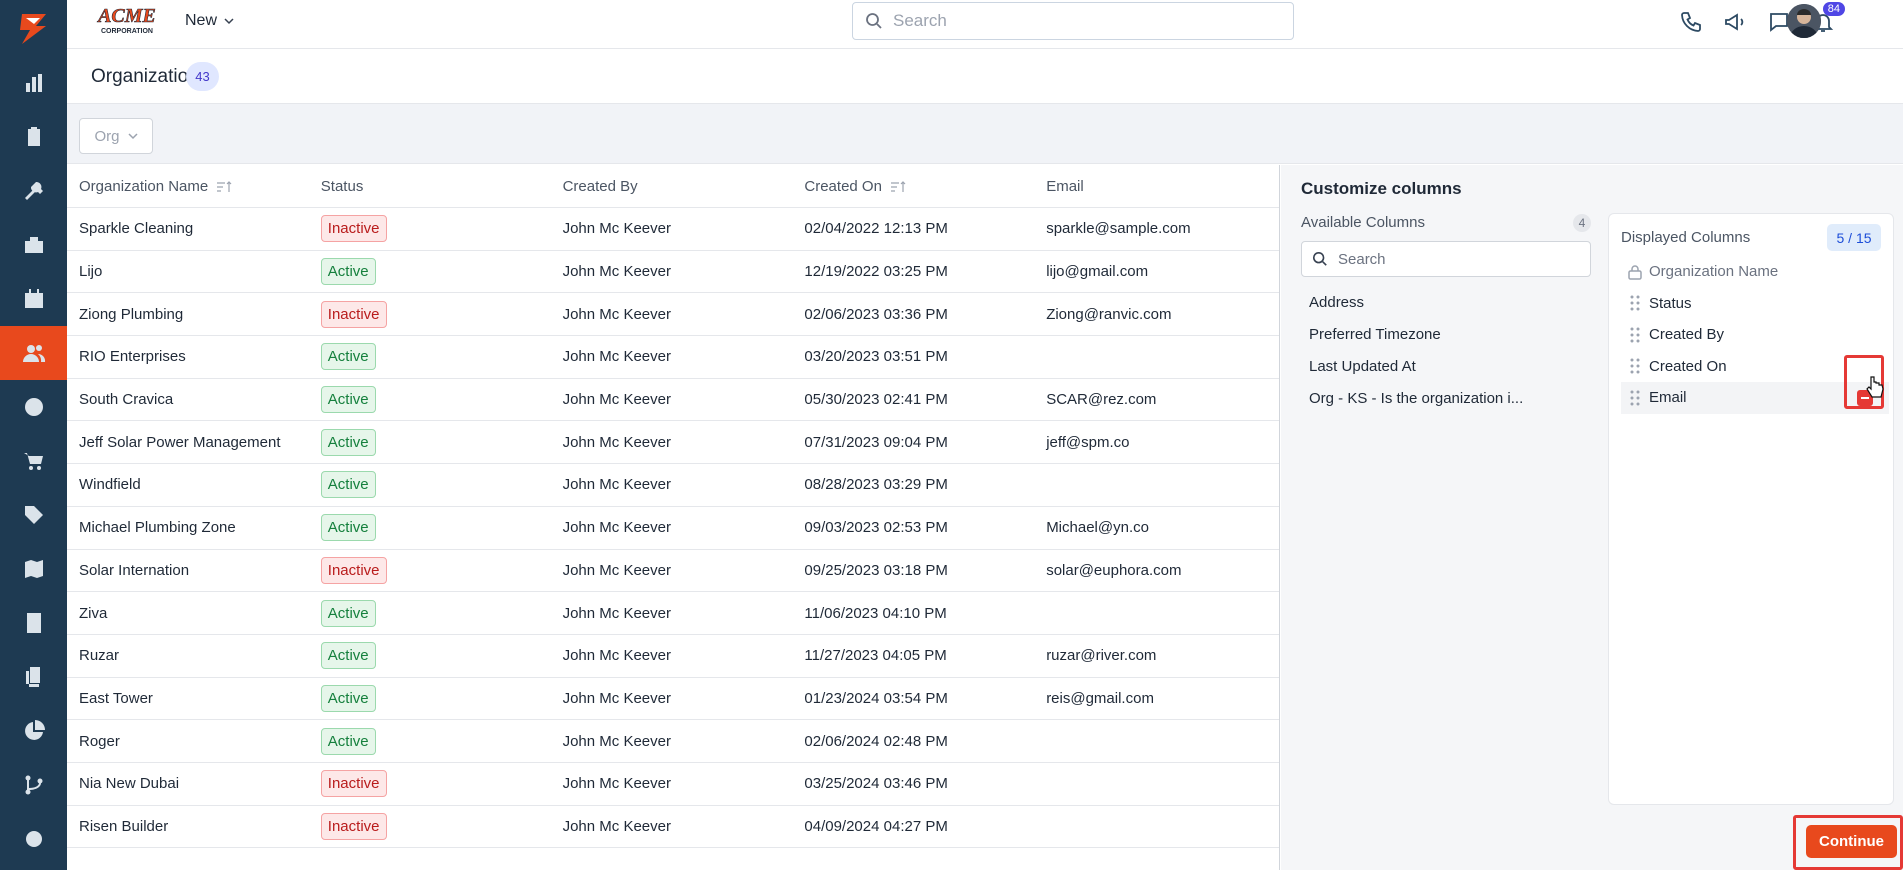  What do you see at coordinates (110, 485) in the screenshot?
I see `org-name-cell: Windfield` at bounding box center [110, 485].